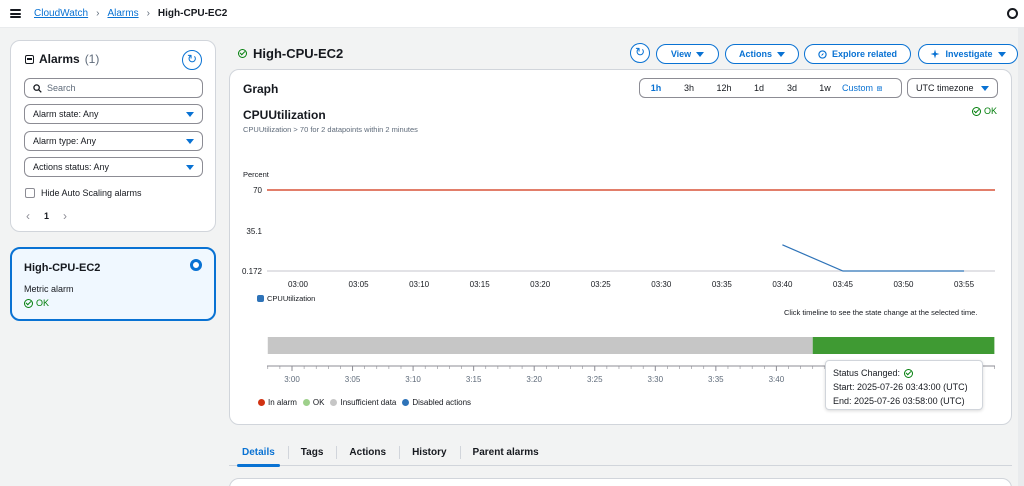  Describe the element at coordinates (909, 401) in the screenshot. I see `tooltip-end: 2025-07-26 03:58:00 (UTC)` at that location.